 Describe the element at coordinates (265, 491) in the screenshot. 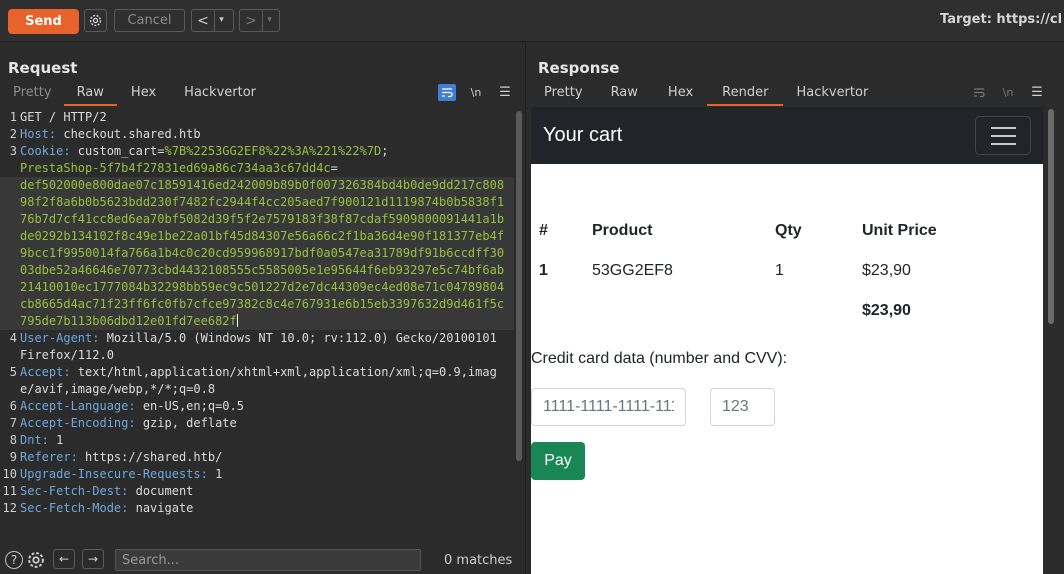

I see `line-content: Sec-Fetch-Dest: document` at that location.